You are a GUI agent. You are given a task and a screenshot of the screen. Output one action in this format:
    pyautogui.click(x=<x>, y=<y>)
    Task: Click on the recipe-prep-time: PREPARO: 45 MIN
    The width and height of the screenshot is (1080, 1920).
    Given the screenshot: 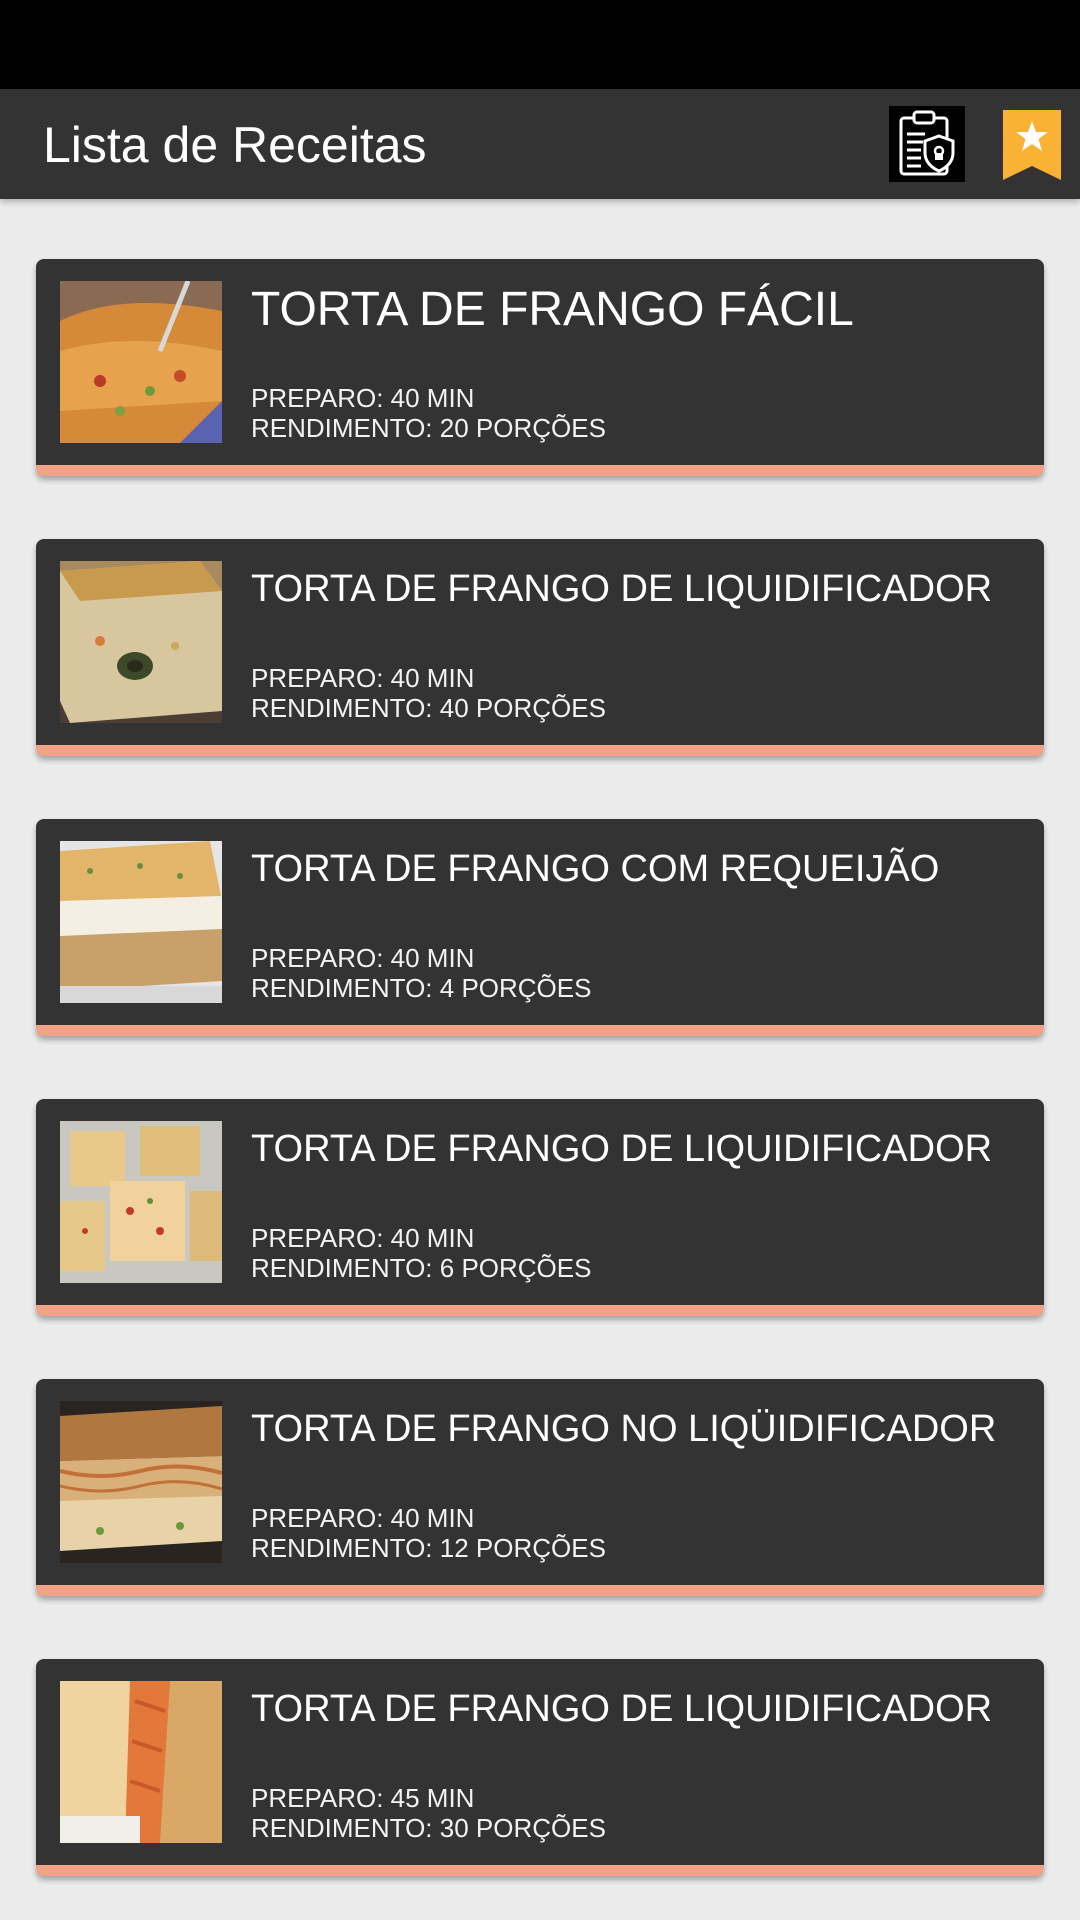 What is the action you would take?
    pyautogui.click(x=363, y=1798)
    